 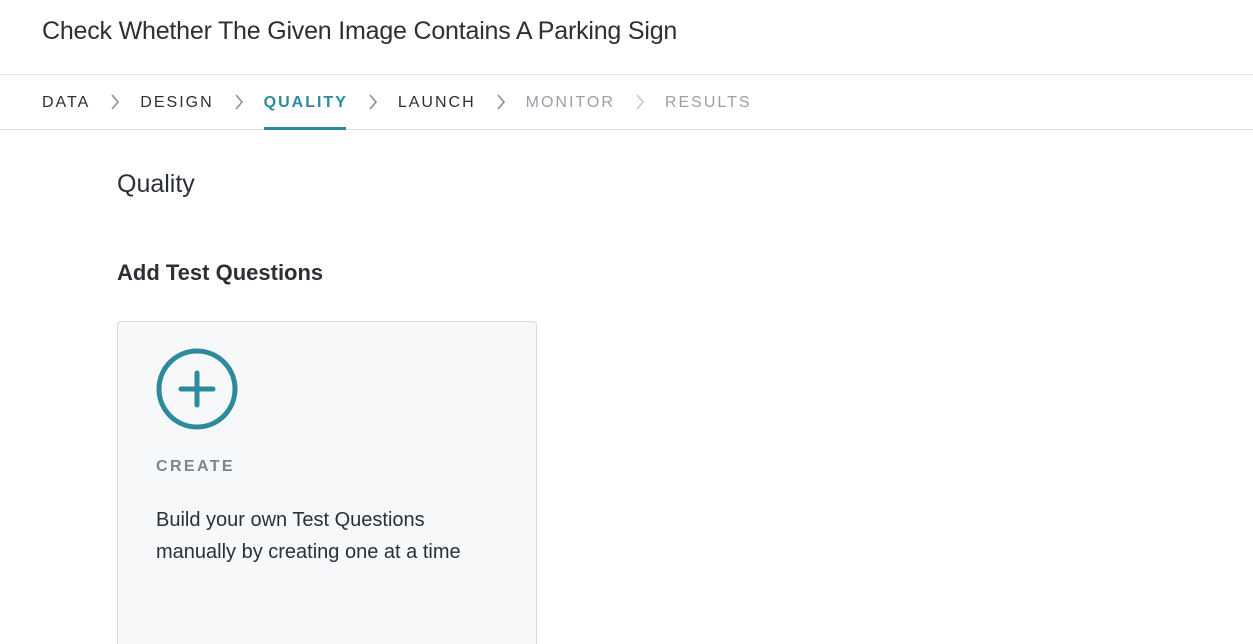 I want to click on card-label: CREATE, so click(x=195, y=466).